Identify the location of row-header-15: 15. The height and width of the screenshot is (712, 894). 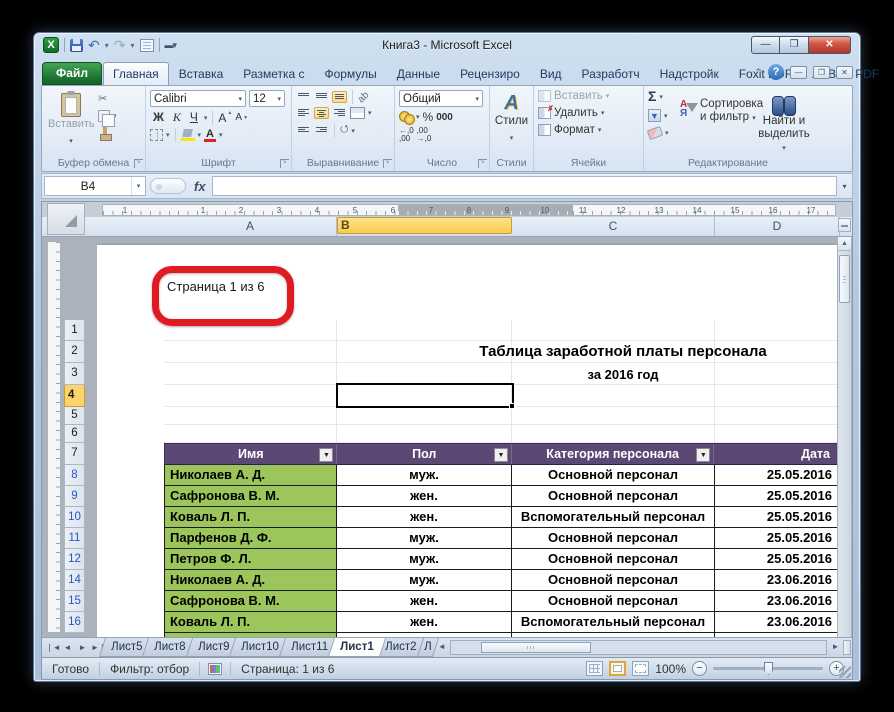
(74, 601).